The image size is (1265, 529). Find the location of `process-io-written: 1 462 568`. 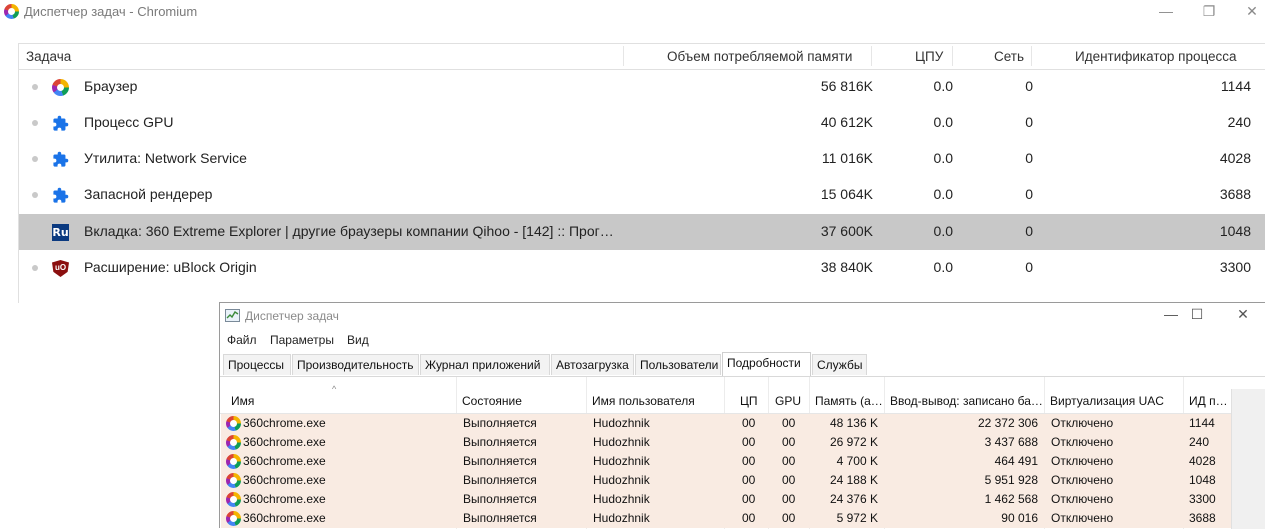

process-io-written: 1 462 568 is located at coordinates (1011, 499).